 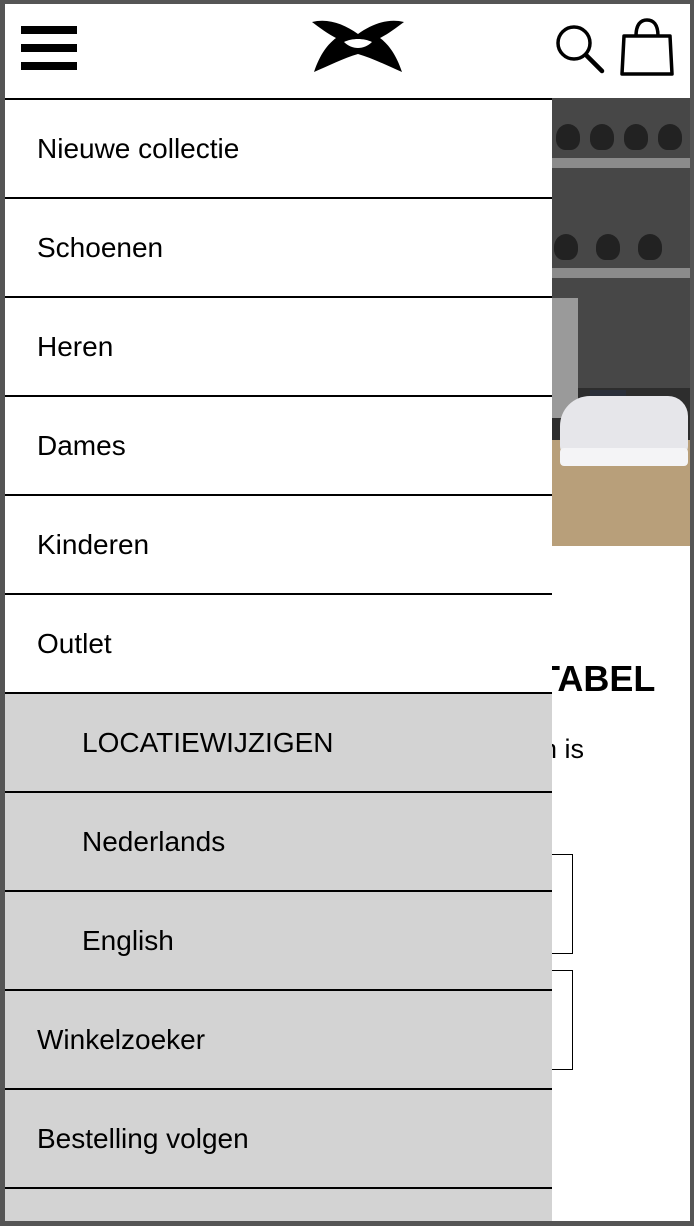 What do you see at coordinates (81, 445) in the screenshot?
I see `menu-item-label: Dames` at bounding box center [81, 445].